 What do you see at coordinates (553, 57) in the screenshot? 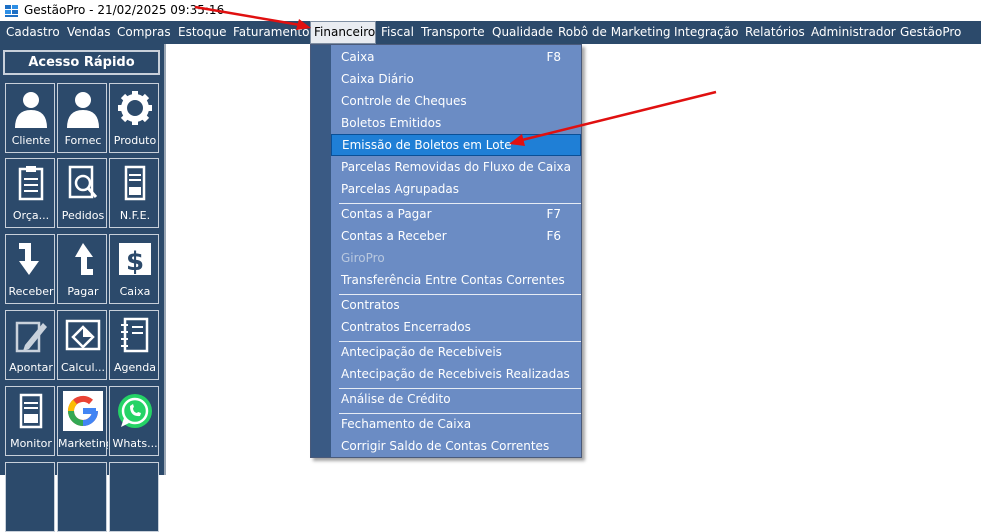
I see `menu-item-shortcut: F8` at bounding box center [553, 57].